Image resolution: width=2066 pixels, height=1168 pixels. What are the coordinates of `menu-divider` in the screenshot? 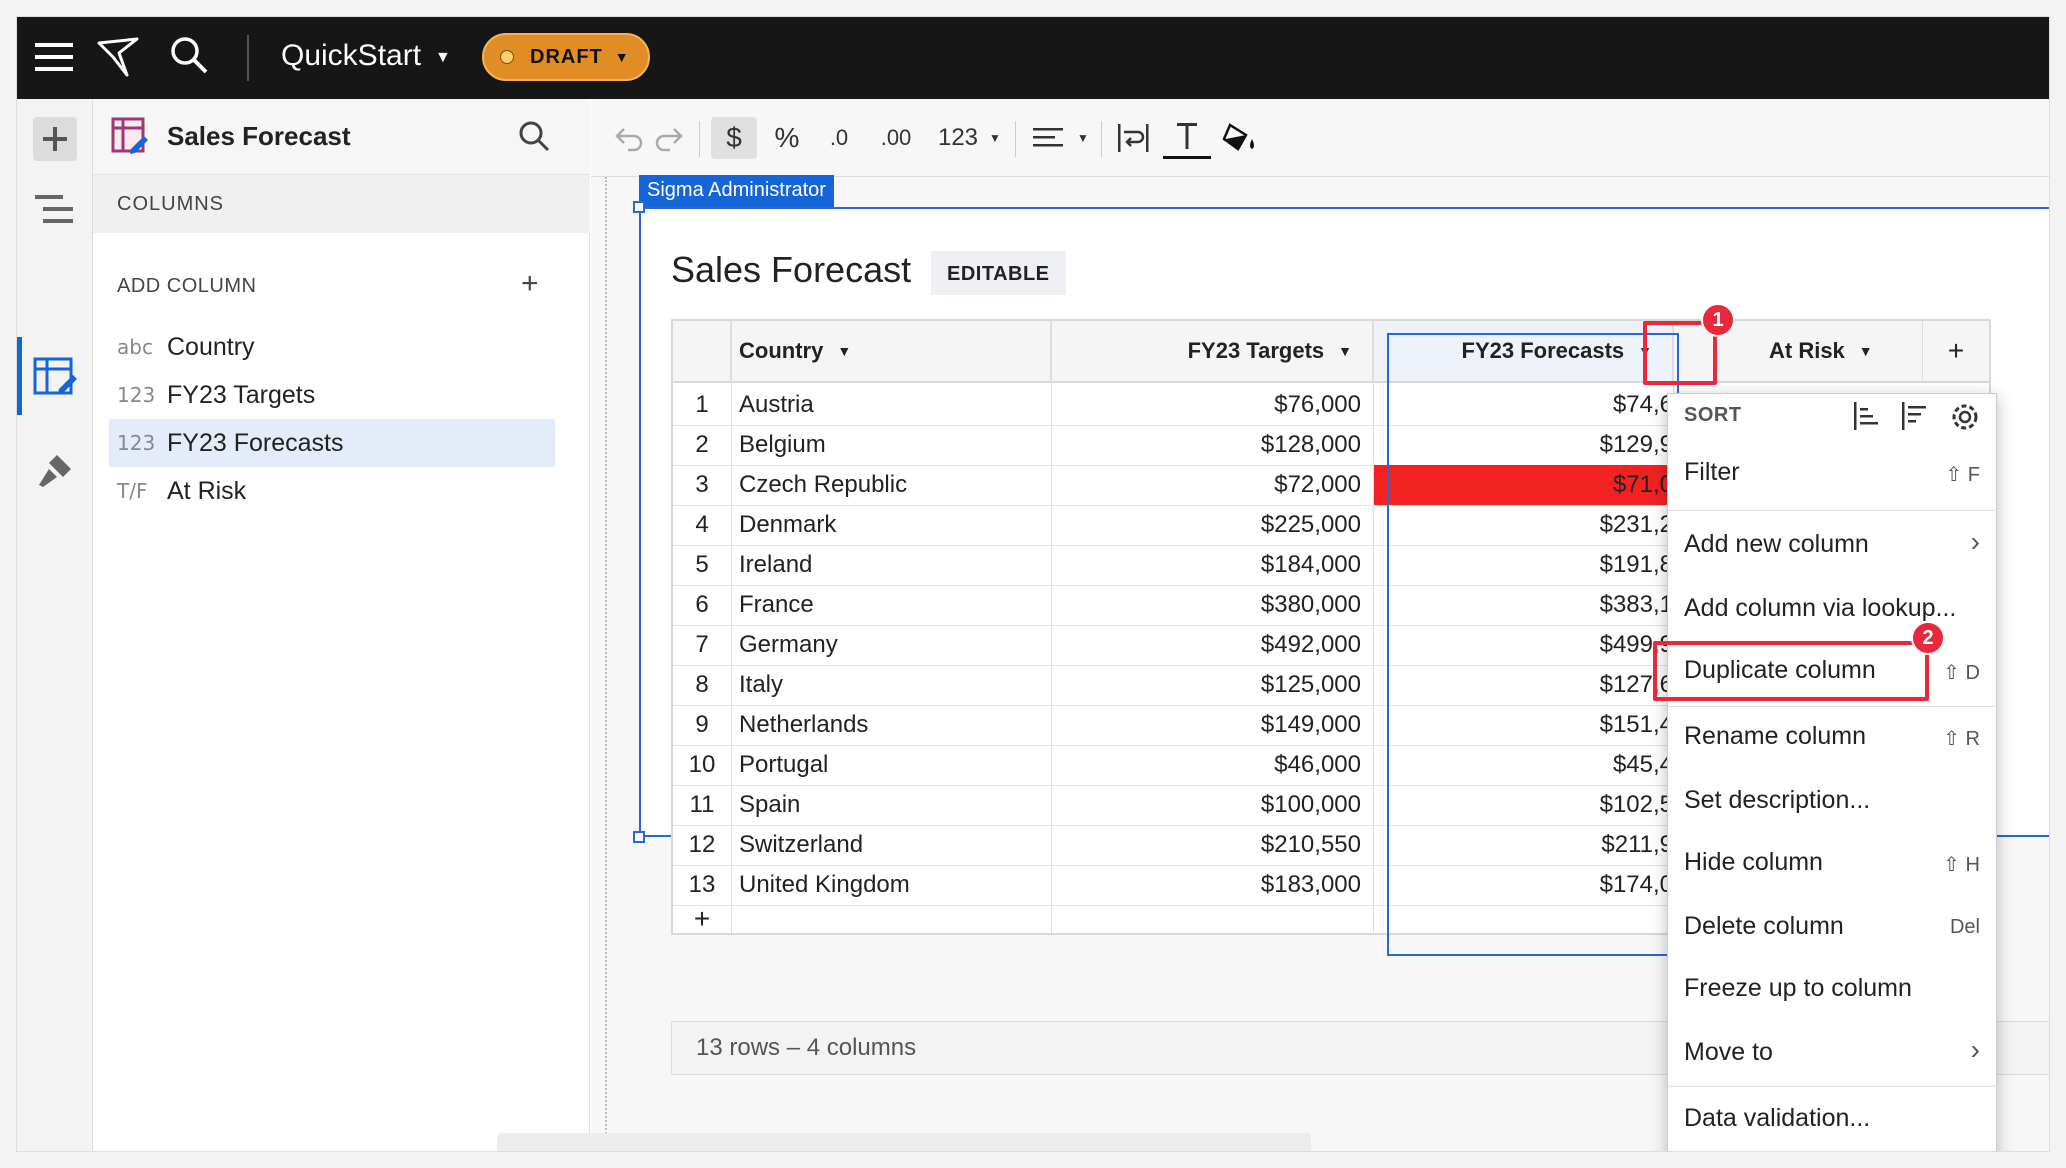 It's located at (1833, 706).